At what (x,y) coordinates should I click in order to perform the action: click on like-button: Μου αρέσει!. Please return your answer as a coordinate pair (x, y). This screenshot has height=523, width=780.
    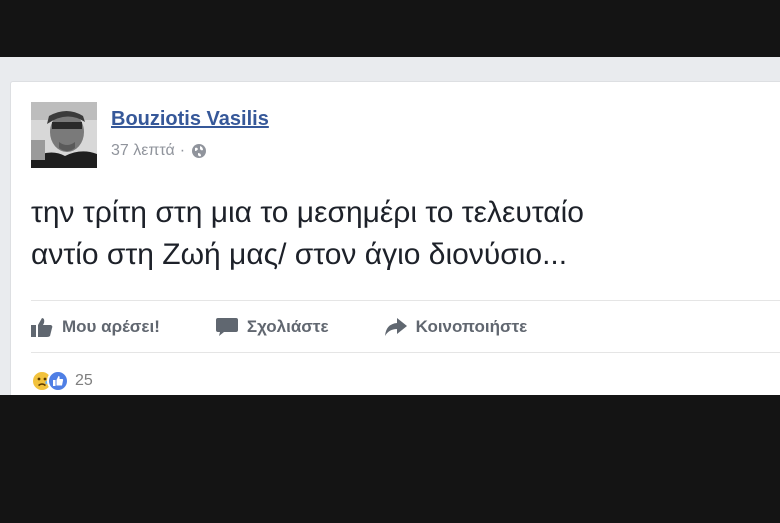
    Looking at the image, I should click on (95, 327).